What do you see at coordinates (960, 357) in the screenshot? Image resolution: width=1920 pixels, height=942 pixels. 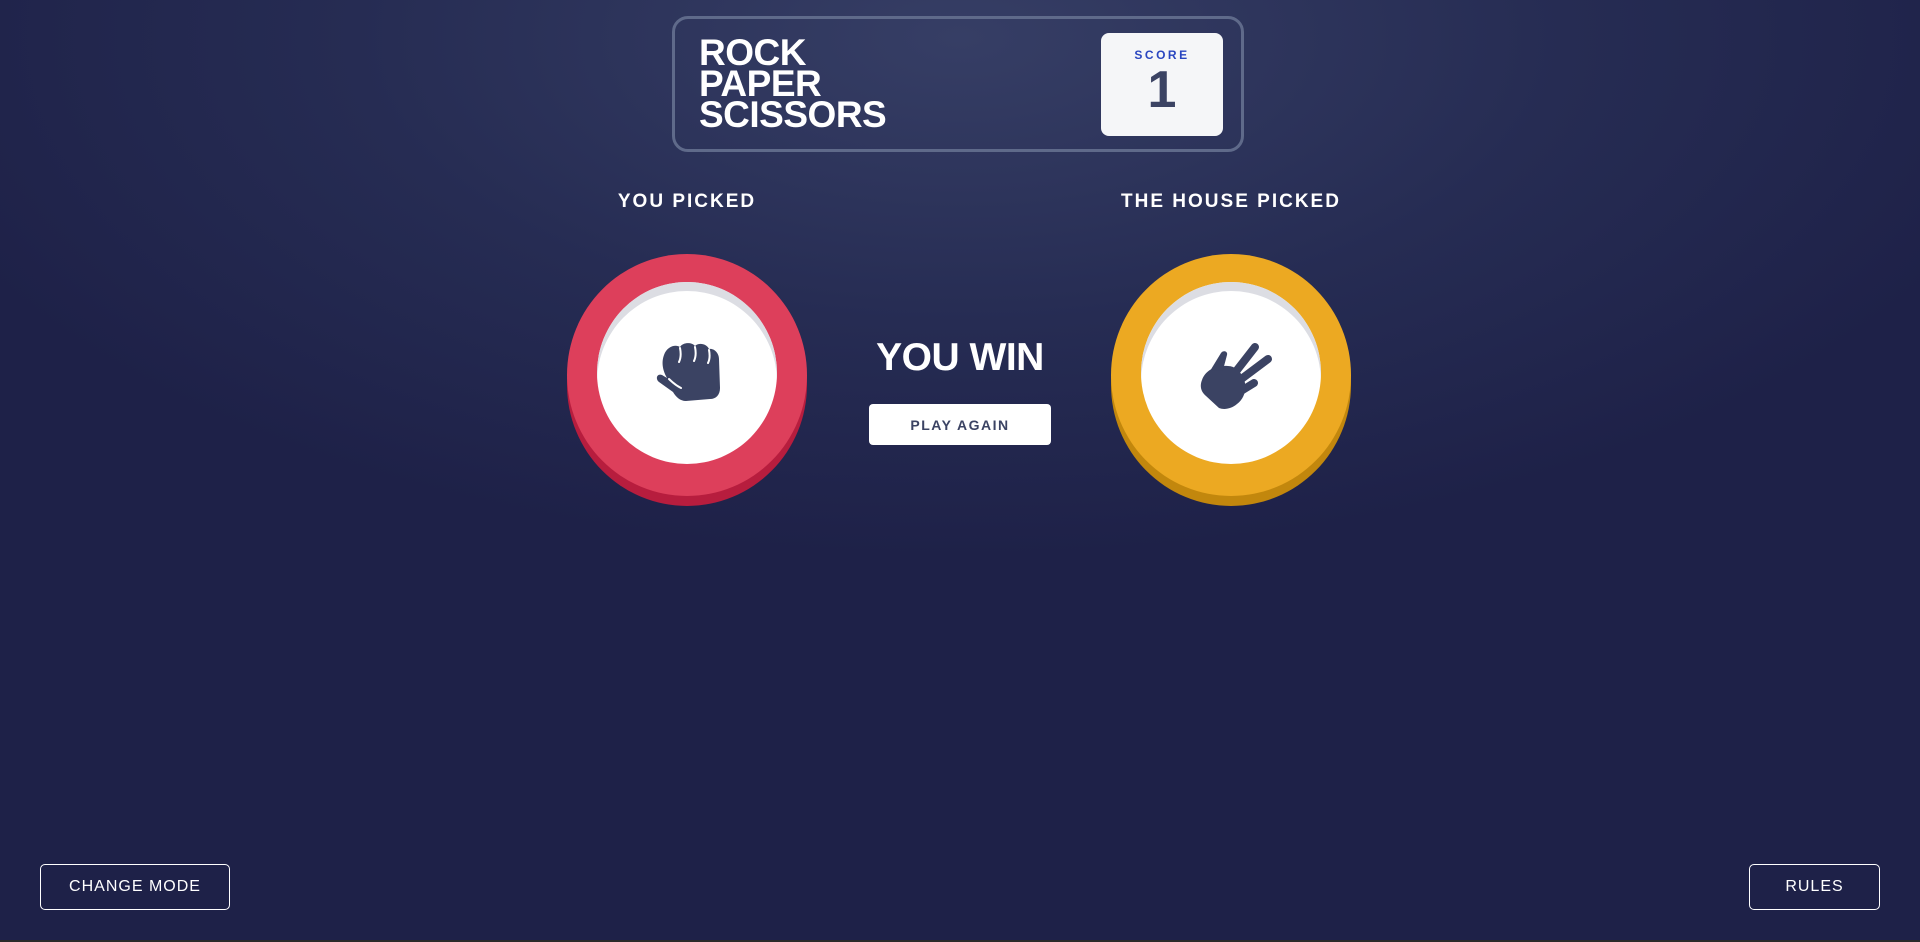 I see `result-text: YOU WIN` at bounding box center [960, 357].